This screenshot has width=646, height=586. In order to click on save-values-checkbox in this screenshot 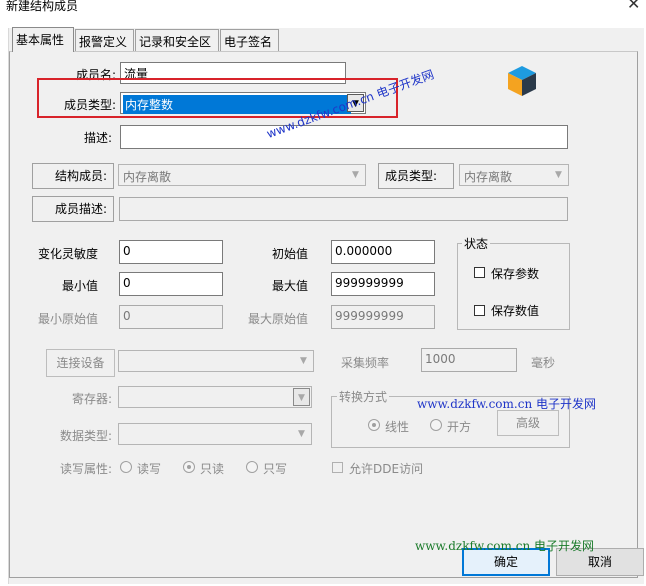, I will do `click(479, 310)`.